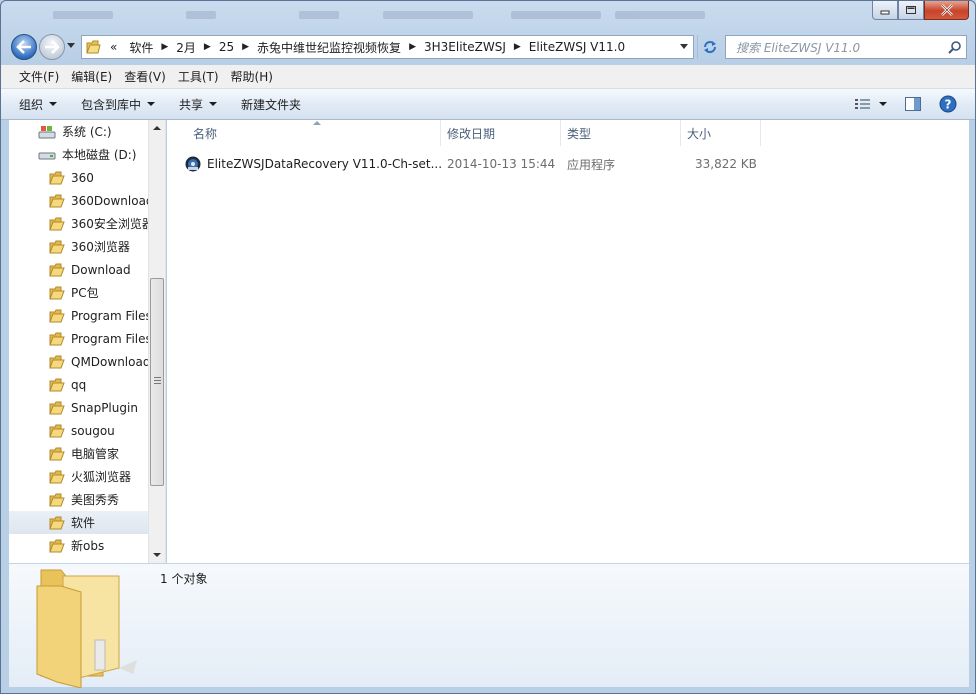 This screenshot has width=976, height=694. Describe the element at coordinates (577, 47) in the screenshot. I see `breadcrumb-item: EliteZWSJ V11.0` at that location.